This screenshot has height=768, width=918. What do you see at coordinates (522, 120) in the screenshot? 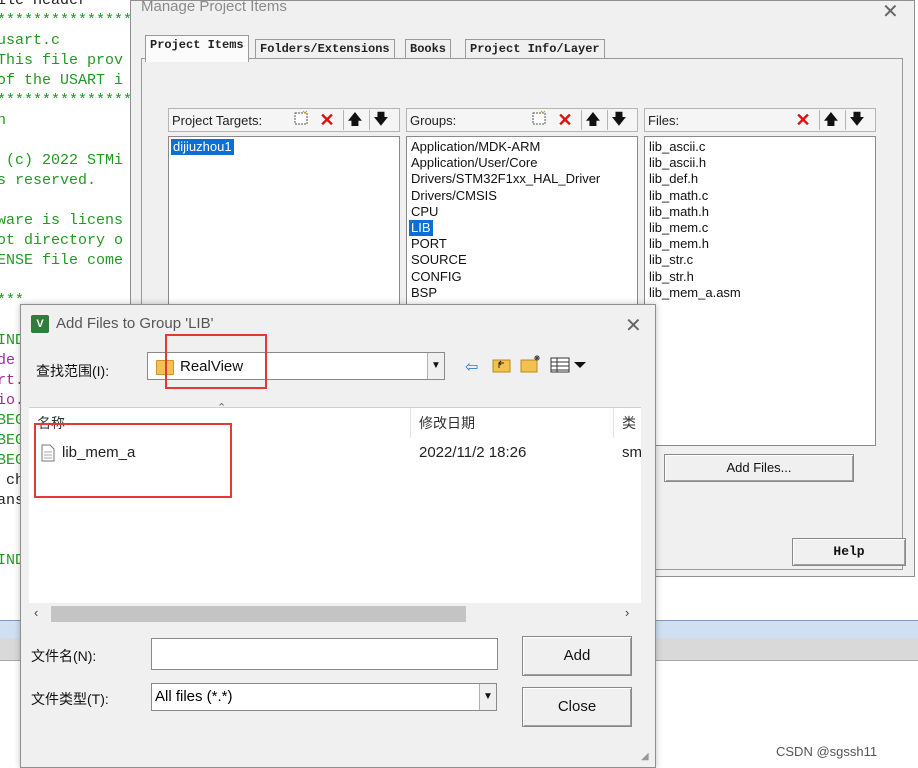
I see `groups-header: Groups: ✕ 🡅 🡇` at bounding box center [522, 120].